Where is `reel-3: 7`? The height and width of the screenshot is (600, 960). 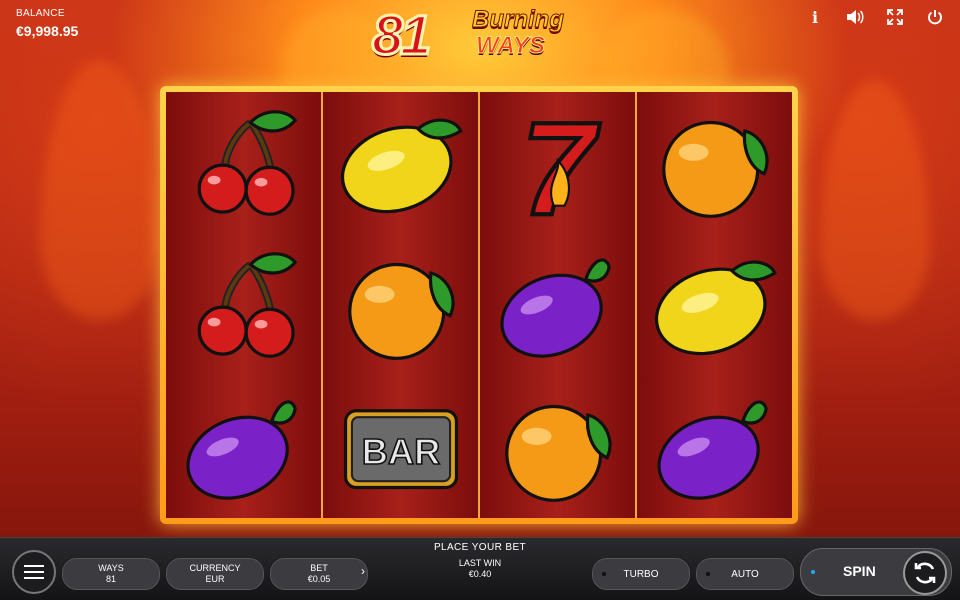
reel-3: 7 is located at coordinates (557, 305).